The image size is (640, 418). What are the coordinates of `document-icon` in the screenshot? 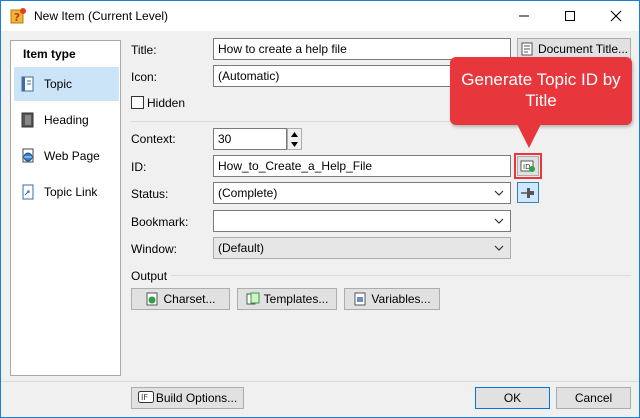 It's located at (527, 49).